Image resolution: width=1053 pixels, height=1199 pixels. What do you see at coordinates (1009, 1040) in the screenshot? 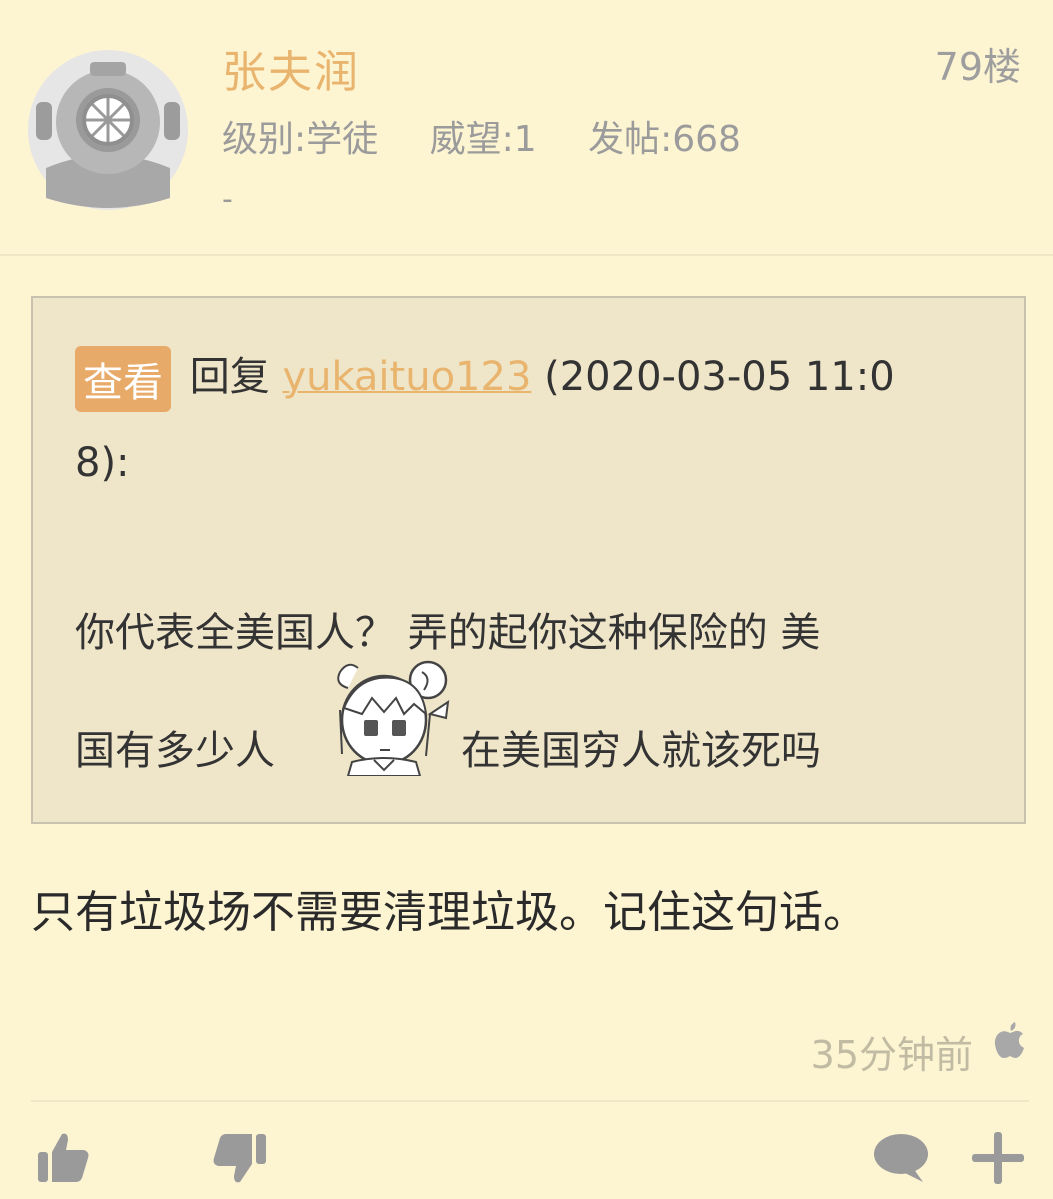
I see `apple-icon` at bounding box center [1009, 1040].